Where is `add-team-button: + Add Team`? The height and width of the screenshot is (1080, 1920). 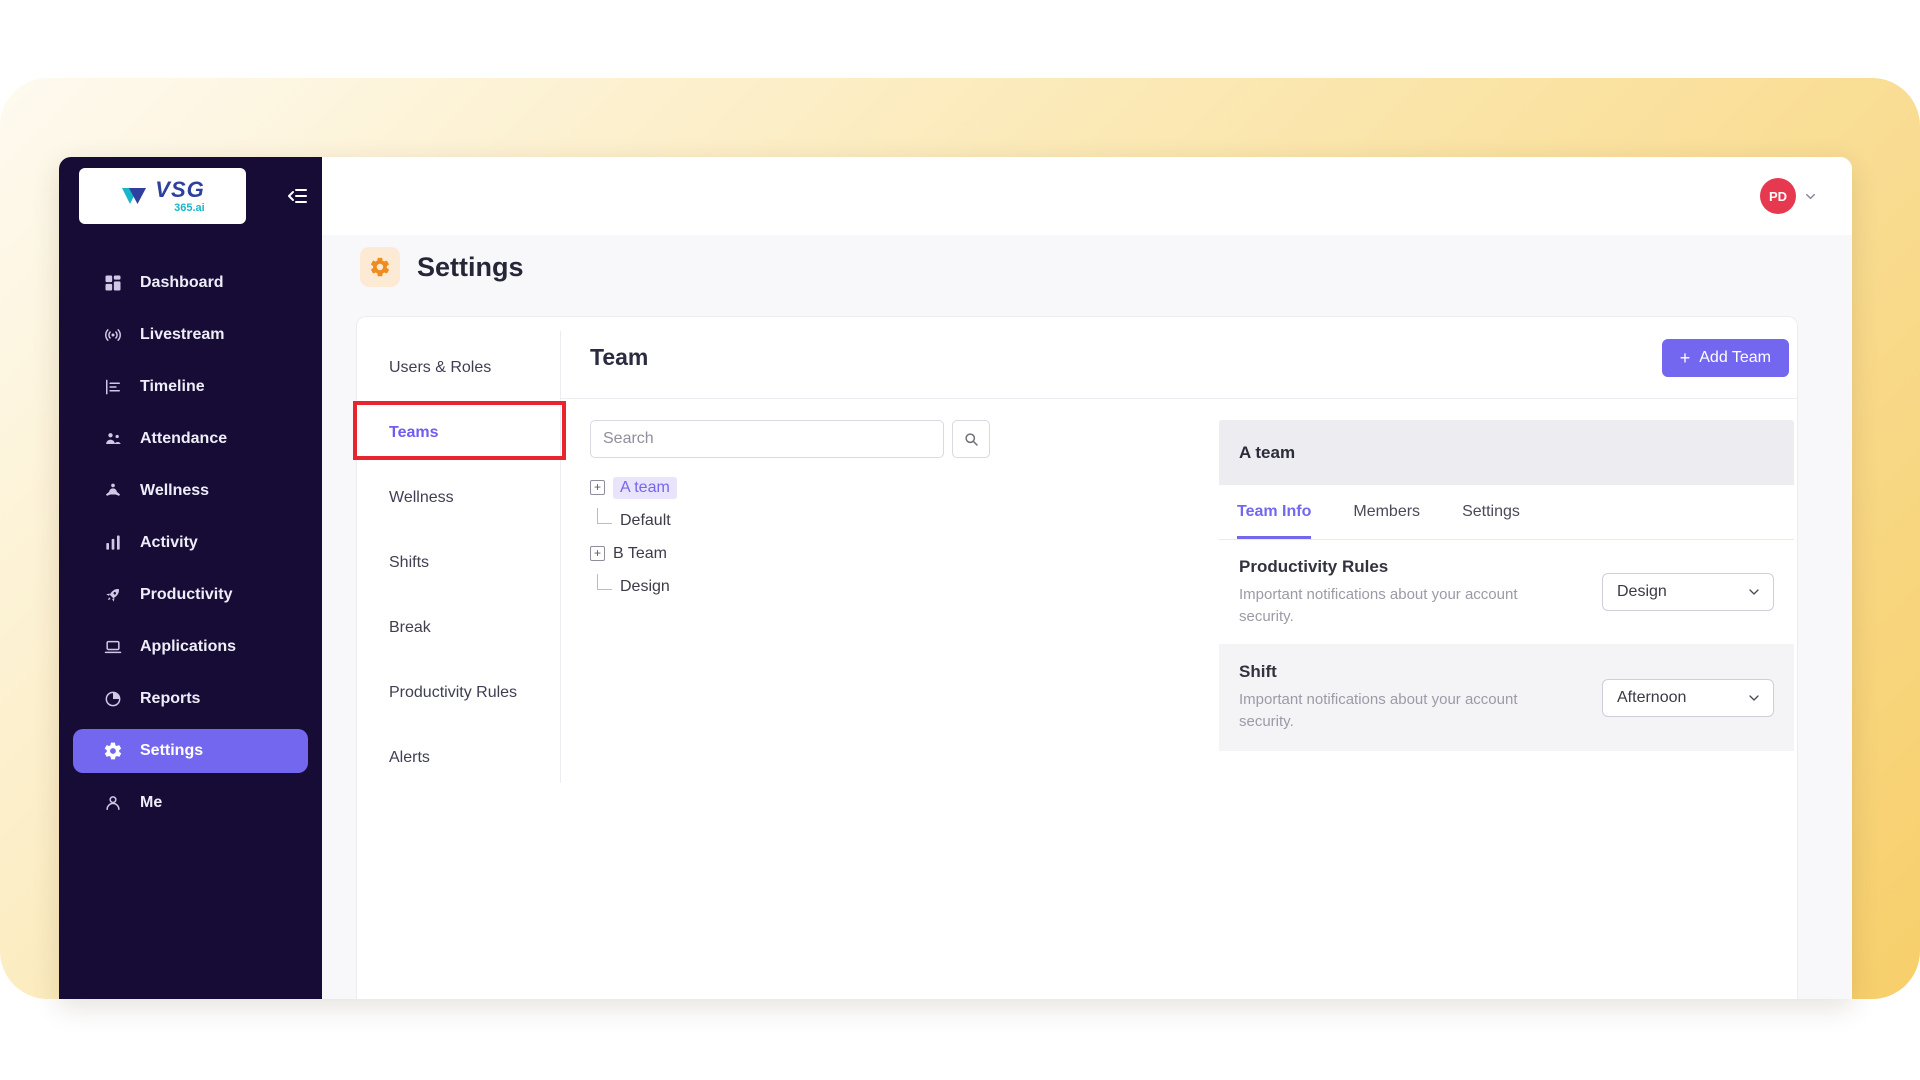
add-team-button: + Add Team is located at coordinates (1725, 357).